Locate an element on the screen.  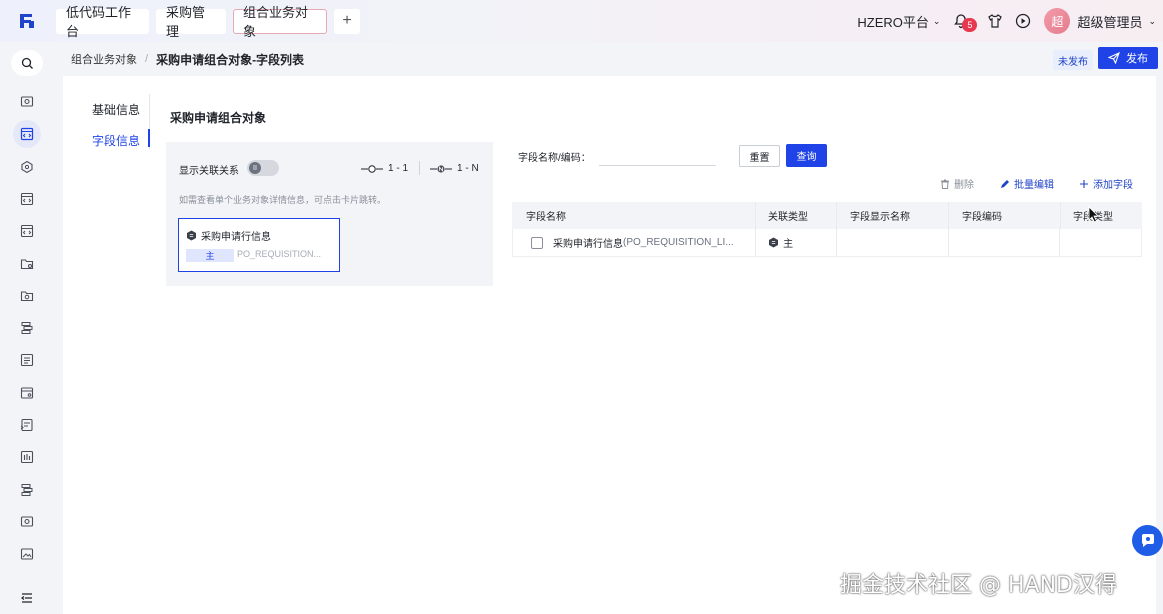
chat-help-button is located at coordinates (1147, 540).